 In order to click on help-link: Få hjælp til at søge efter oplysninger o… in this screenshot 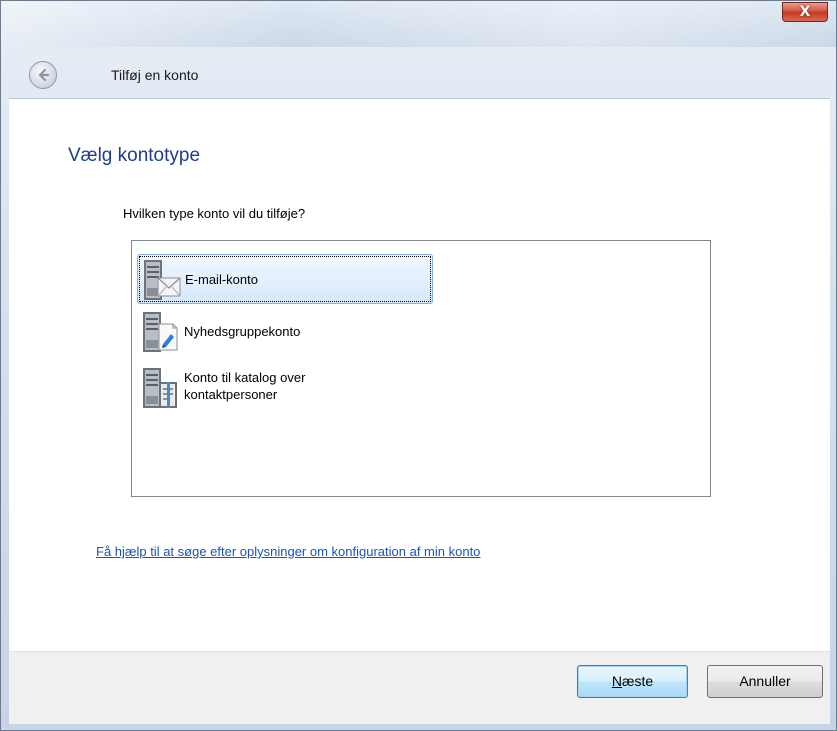, I will do `click(288, 551)`.